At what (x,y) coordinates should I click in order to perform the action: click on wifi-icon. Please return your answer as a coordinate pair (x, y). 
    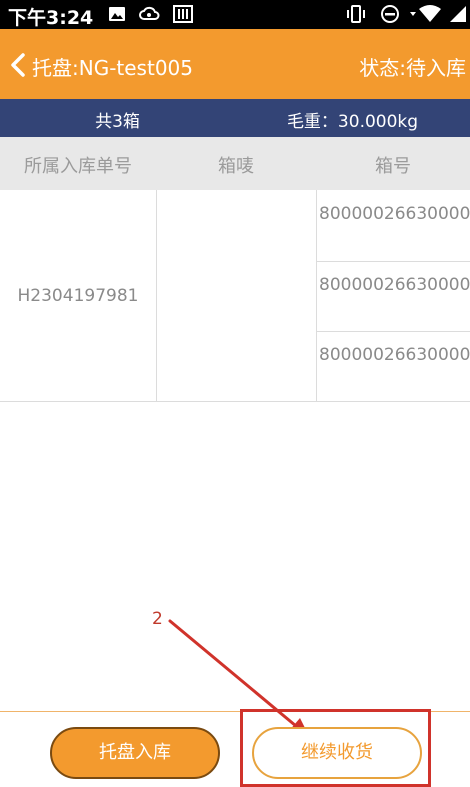
    Looking at the image, I should click on (425, 13).